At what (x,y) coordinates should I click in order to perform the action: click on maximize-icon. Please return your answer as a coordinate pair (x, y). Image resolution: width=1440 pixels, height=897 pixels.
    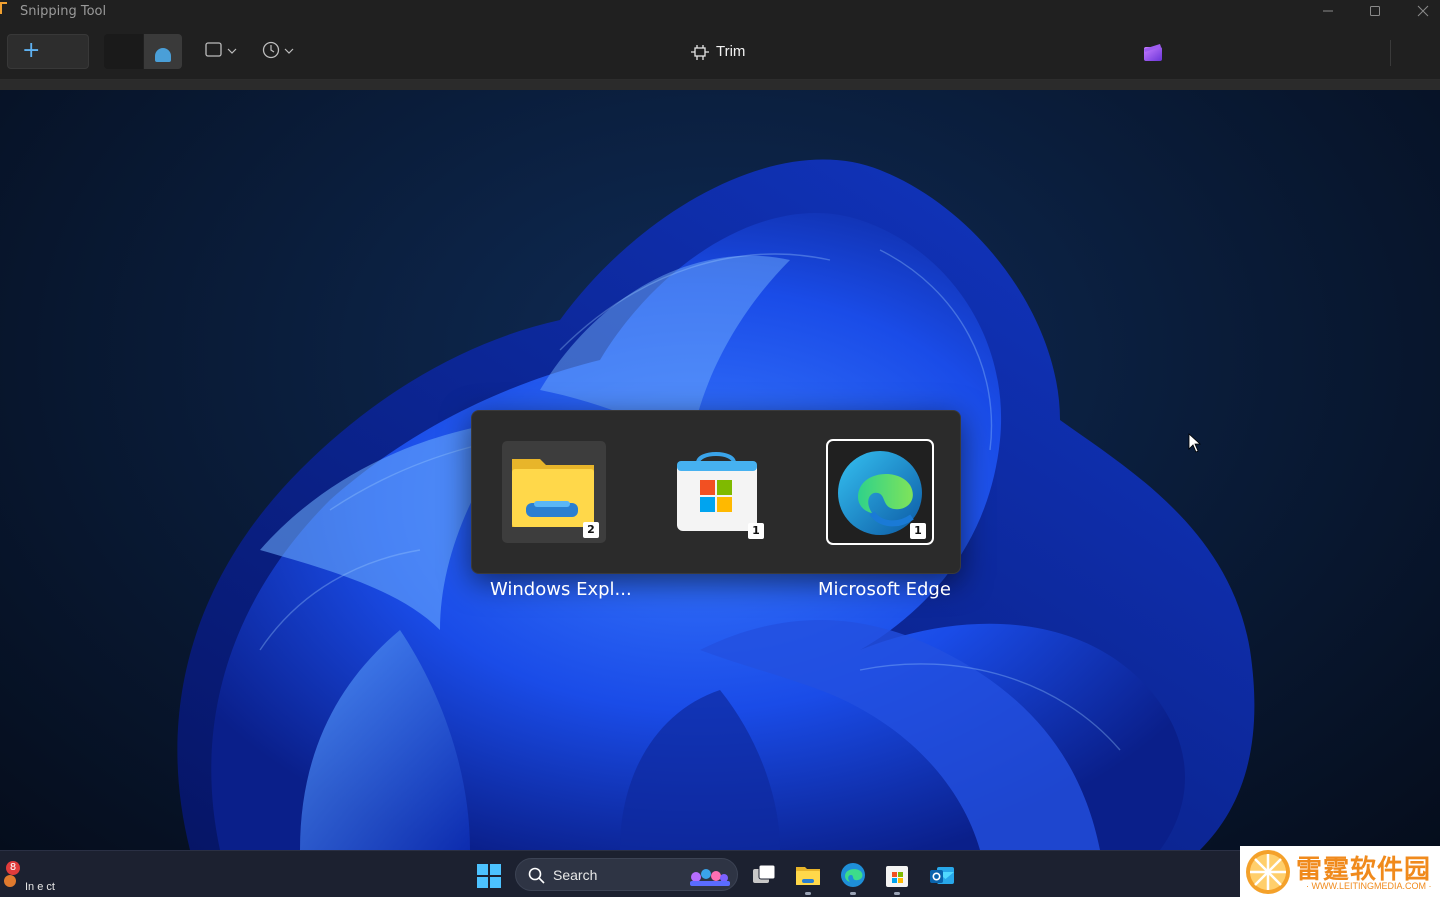
    Looking at the image, I should click on (1375, 11).